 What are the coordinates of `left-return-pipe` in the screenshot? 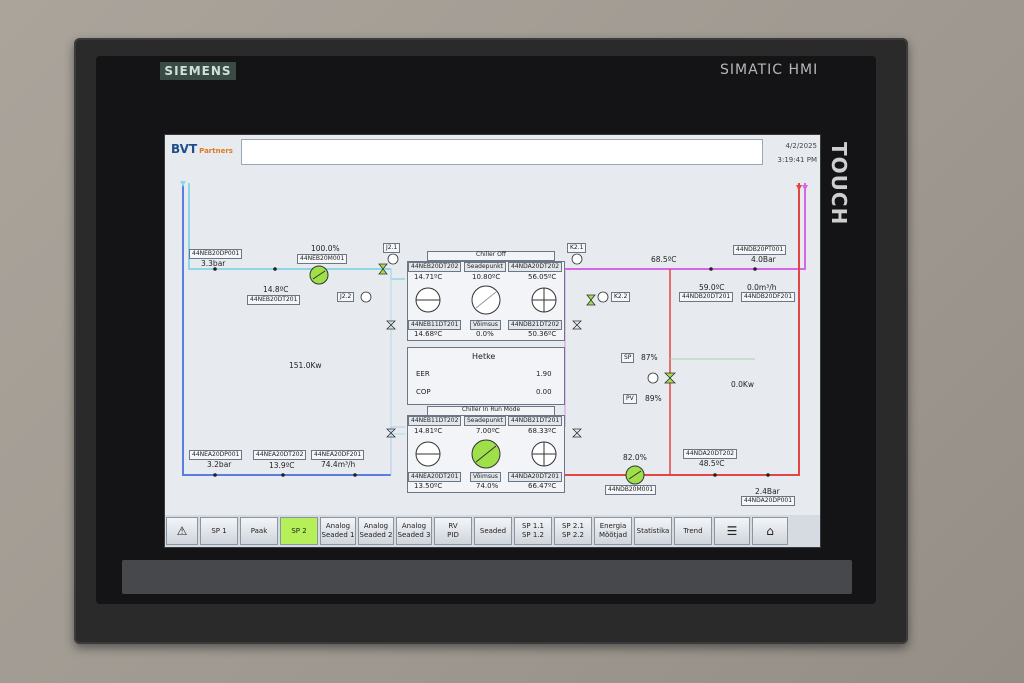 It's located at (286, 329).